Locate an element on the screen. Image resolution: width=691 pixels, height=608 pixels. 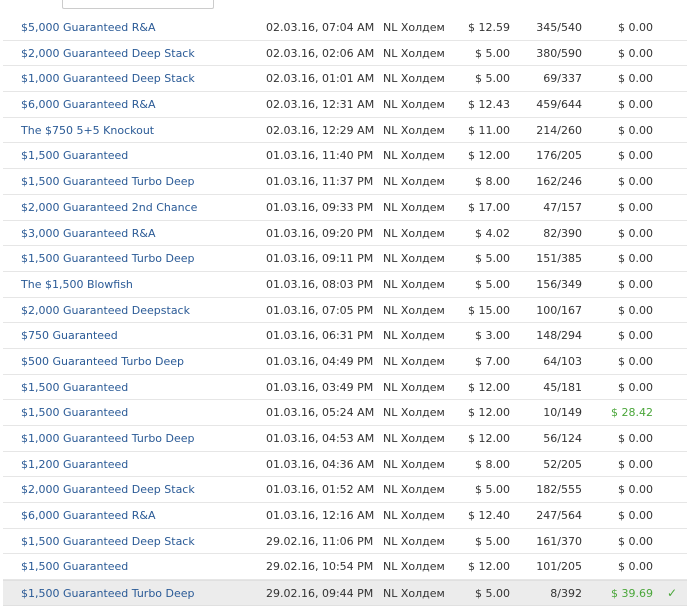
place-of-players: 247/564 is located at coordinates (559, 516).